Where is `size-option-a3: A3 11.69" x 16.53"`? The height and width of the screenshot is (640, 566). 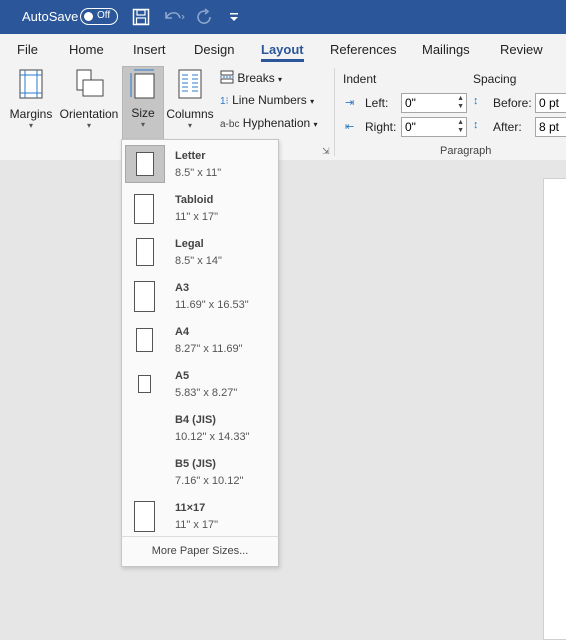 size-option-a3: A3 11.69" x 16.53" is located at coordinates (200, 297).